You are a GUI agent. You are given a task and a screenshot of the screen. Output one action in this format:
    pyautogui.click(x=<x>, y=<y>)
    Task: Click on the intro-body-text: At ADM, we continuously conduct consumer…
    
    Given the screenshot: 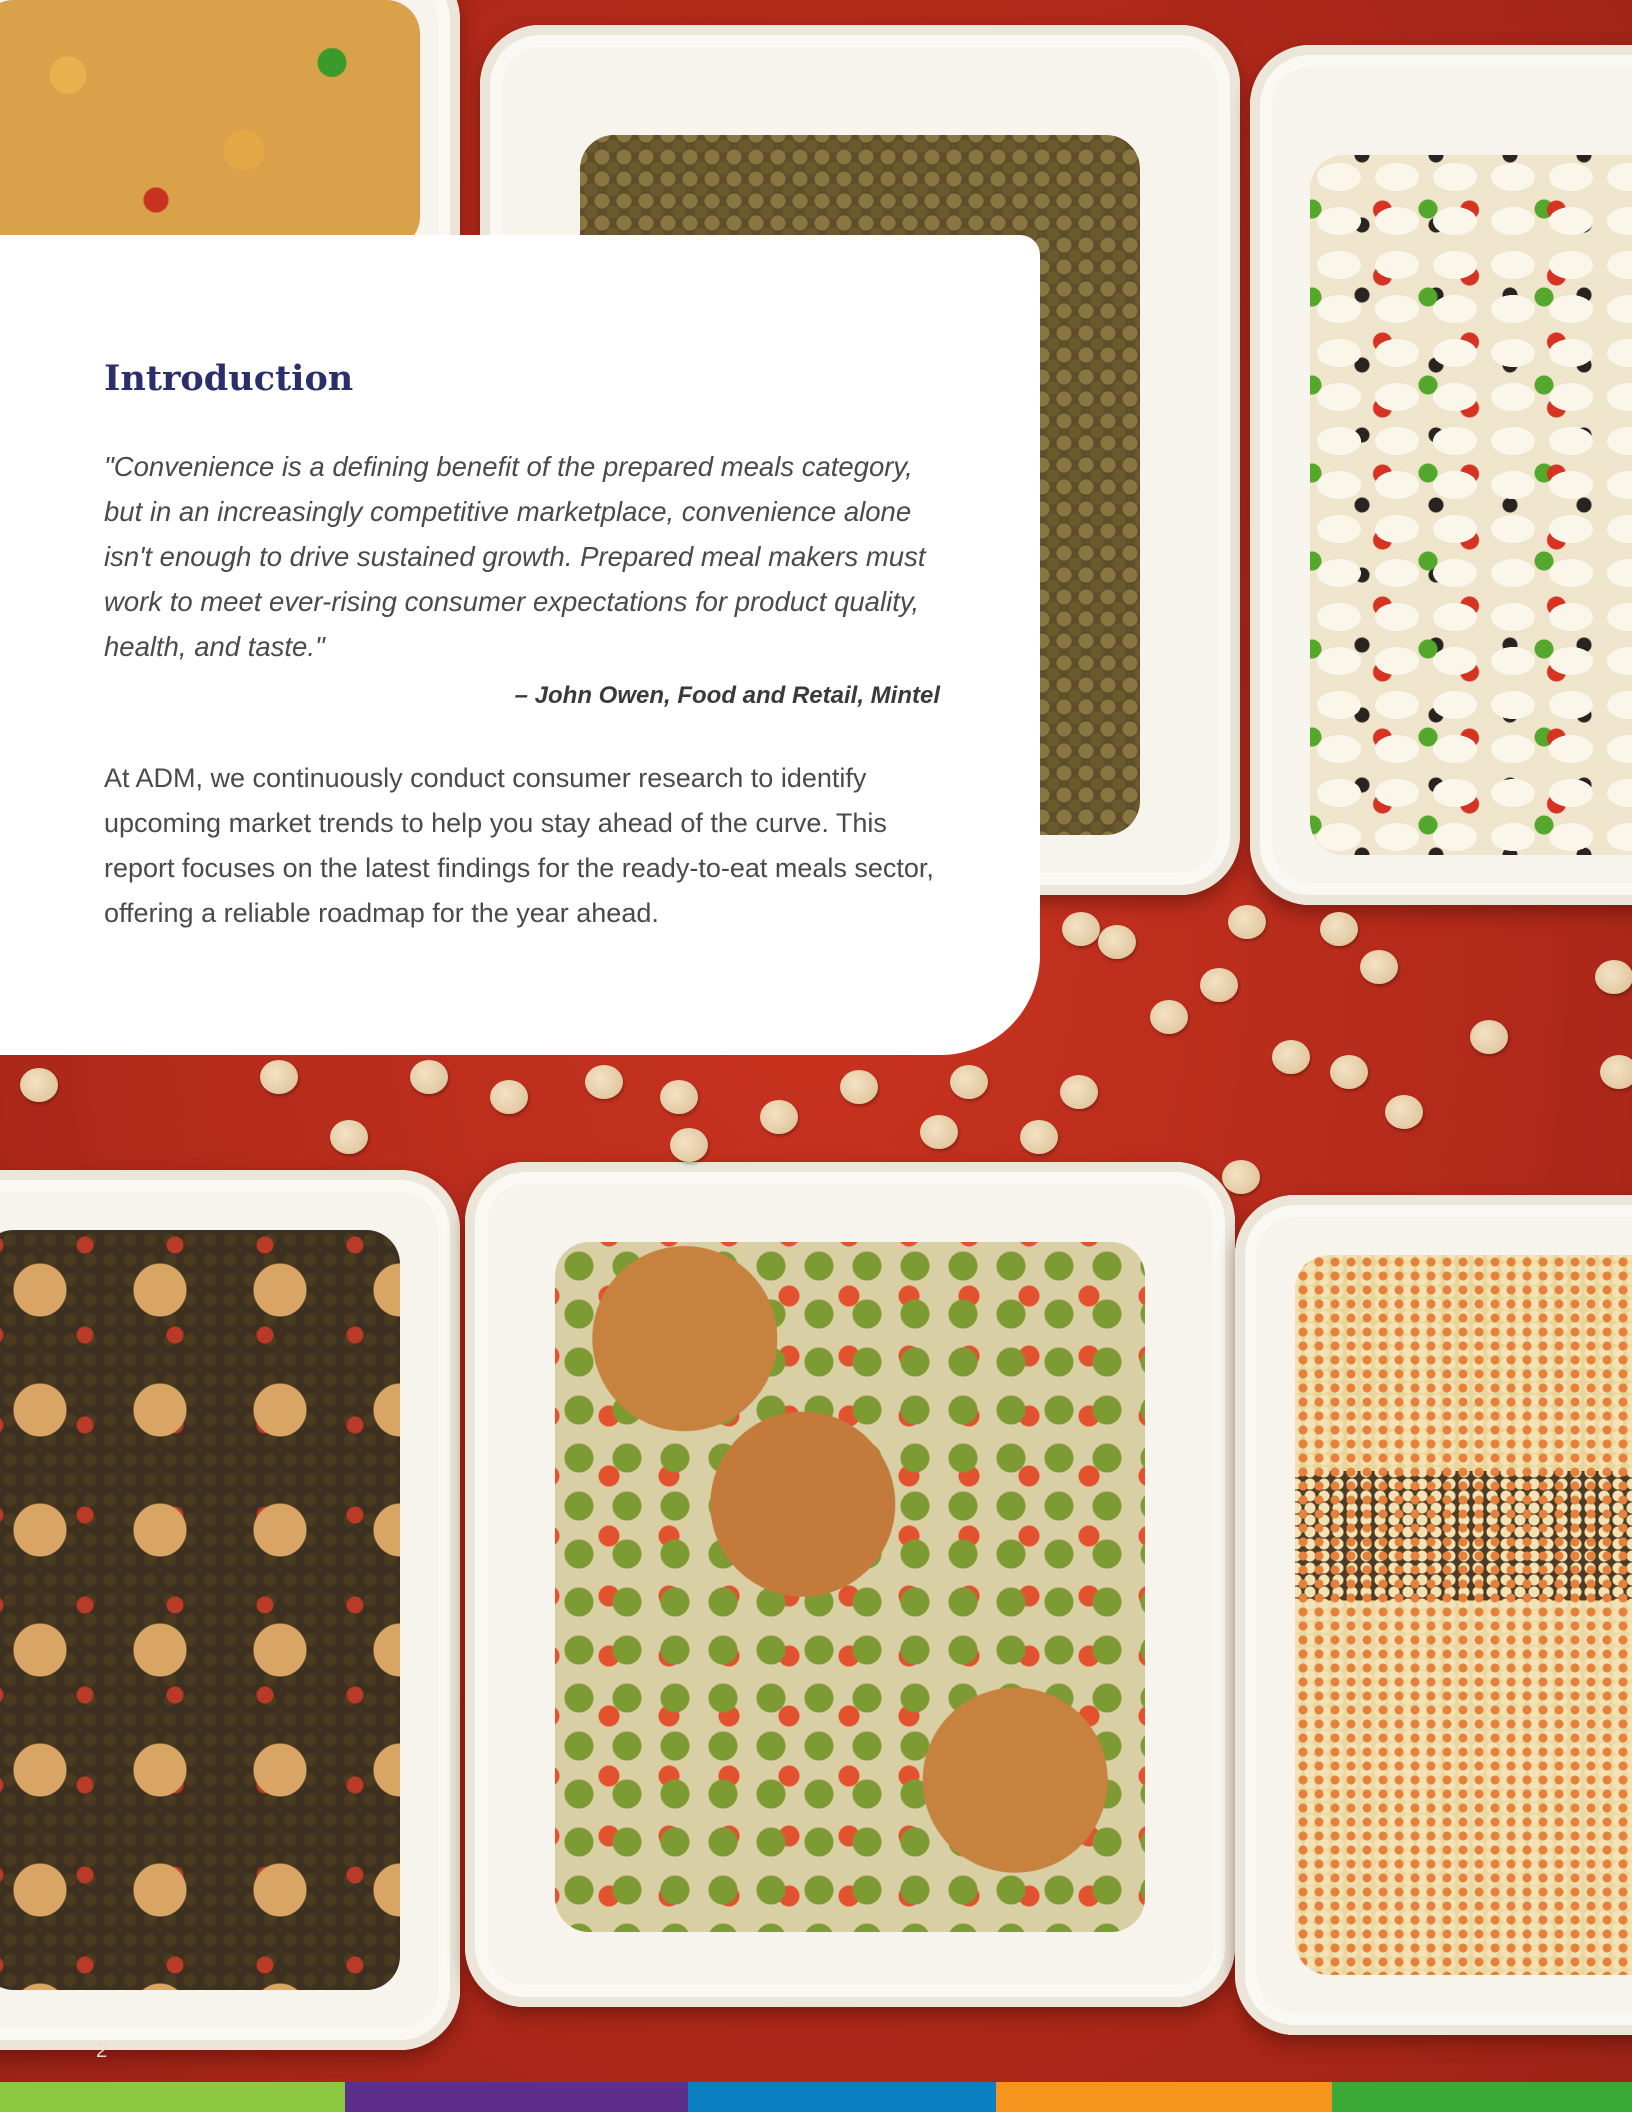 What is the action you would take?
    pyautogui.click(x=519, y=845)
    